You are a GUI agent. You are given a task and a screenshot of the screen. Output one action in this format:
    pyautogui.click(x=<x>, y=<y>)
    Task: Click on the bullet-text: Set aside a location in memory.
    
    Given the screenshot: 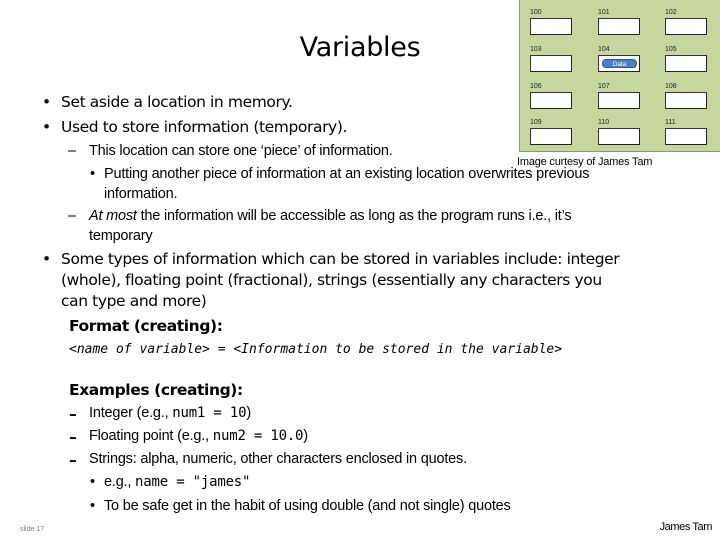 What is the action you would take?
    pyautogui.click(x=177, y=102)
    